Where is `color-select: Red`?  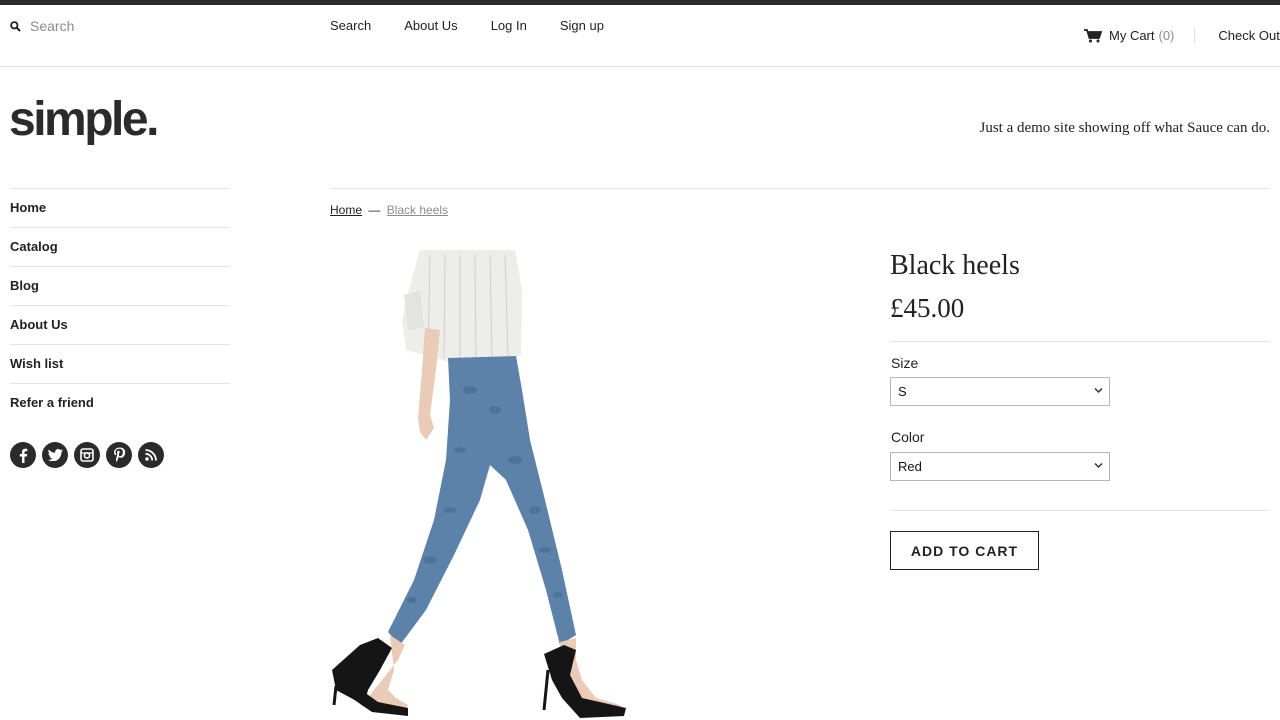 color-select: Red is located at coordinates (1000, 466).